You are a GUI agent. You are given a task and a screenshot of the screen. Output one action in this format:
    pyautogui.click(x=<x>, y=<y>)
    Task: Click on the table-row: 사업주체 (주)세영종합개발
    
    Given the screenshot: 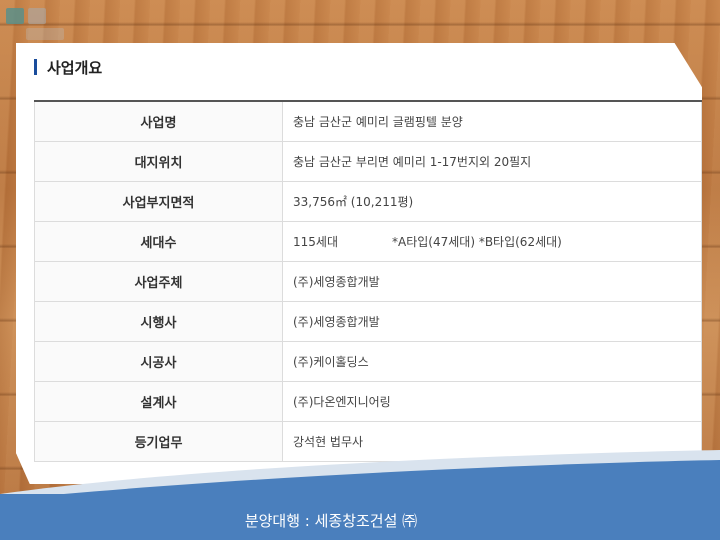 What is the action you would take?
    pyautogui.click(x=368, y=281)
    